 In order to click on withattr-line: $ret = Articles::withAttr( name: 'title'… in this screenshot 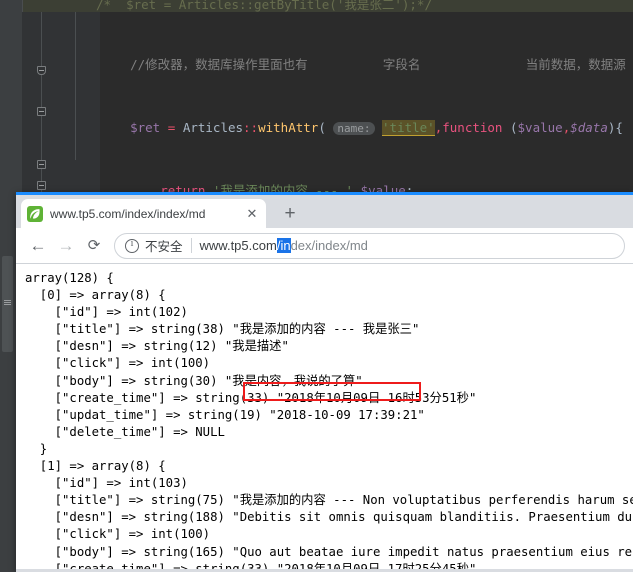, I will do `click(376, 128)`.